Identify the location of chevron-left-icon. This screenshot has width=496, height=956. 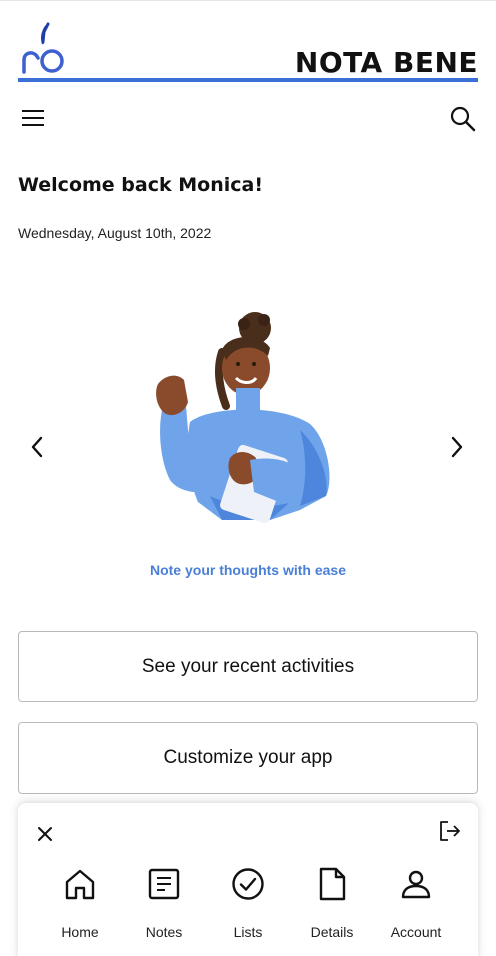
(37, 447).